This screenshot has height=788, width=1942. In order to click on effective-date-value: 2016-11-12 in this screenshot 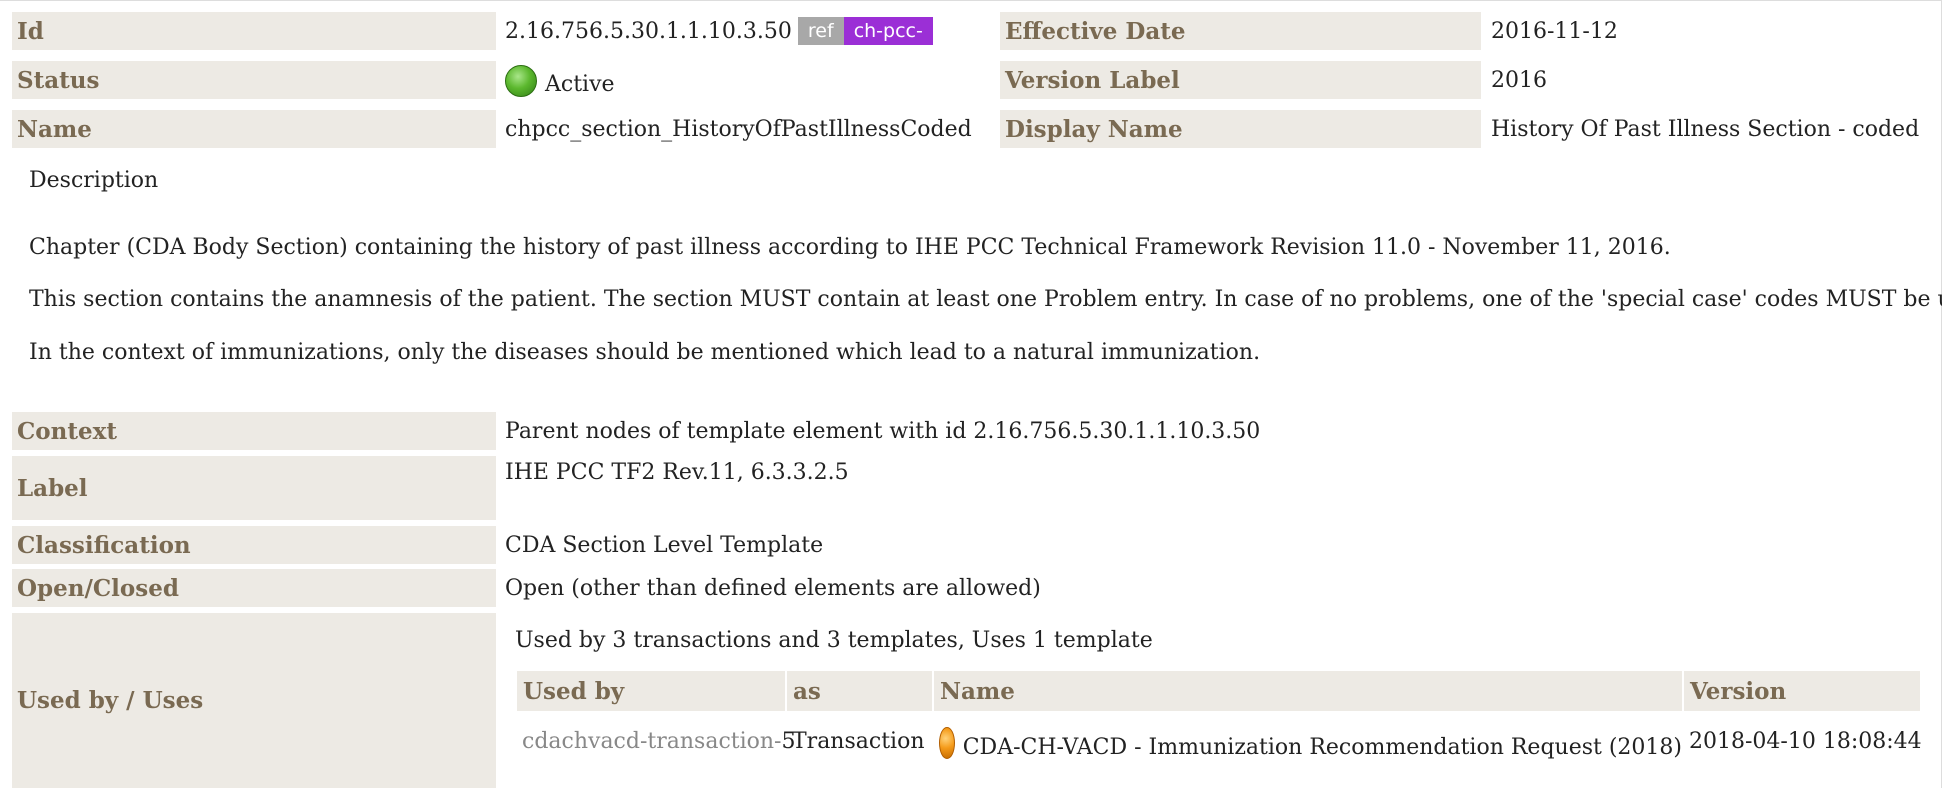, I will do `click(1554, 31)`.